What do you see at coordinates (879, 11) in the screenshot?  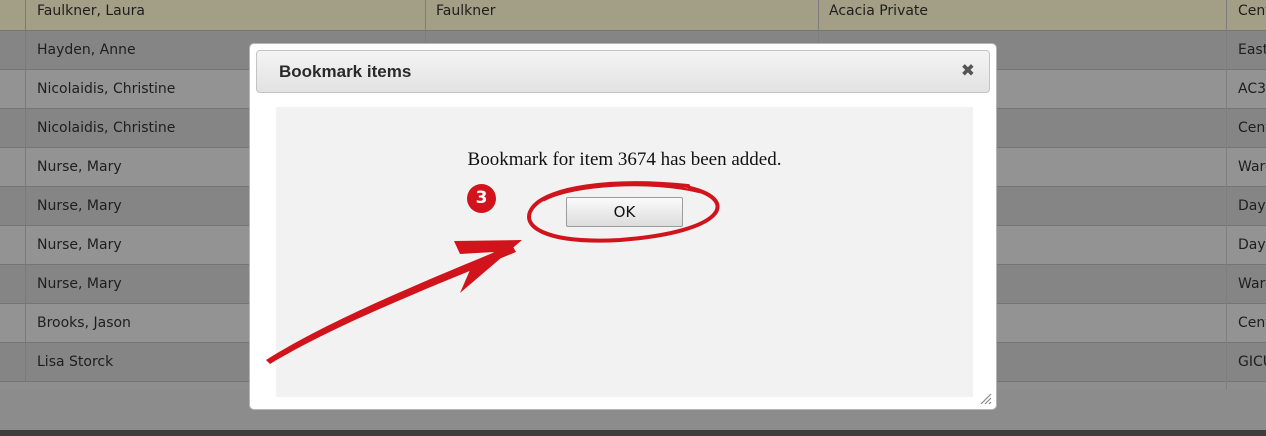 I see `cell-col3: Acacia Private` at bounding box center [879, 11].